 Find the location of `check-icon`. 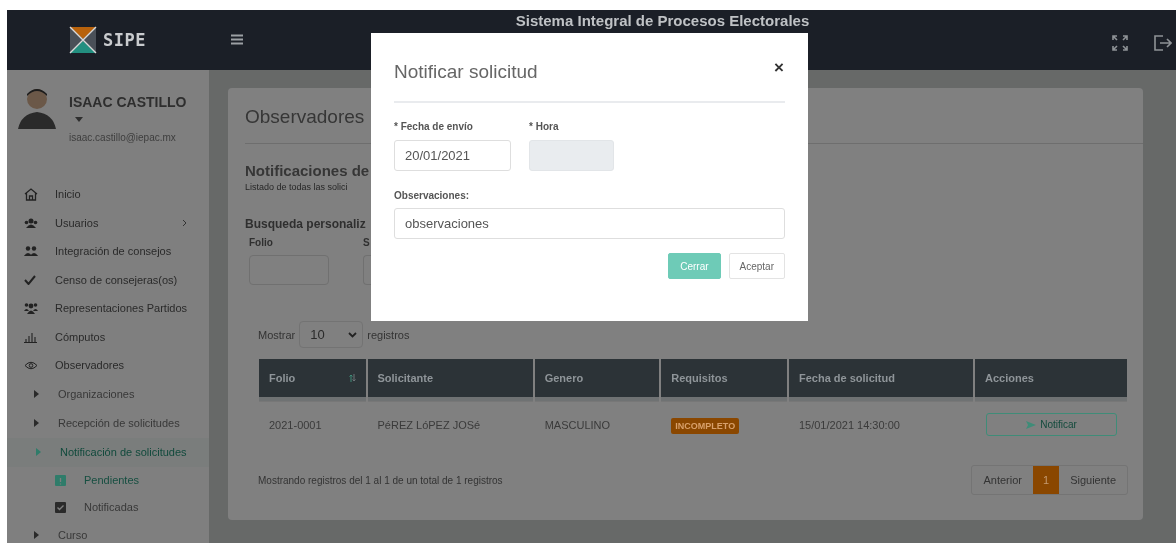

check-icon is located at coordinates (30, 279).